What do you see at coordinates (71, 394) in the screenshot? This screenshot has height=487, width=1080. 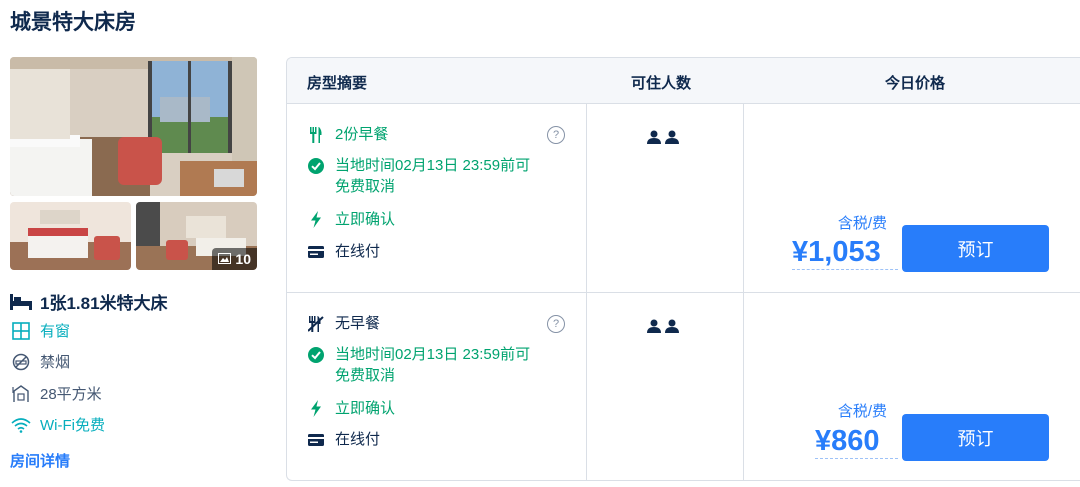 I see `amenity-label: 28平方米` at bounding box center [71, 394].